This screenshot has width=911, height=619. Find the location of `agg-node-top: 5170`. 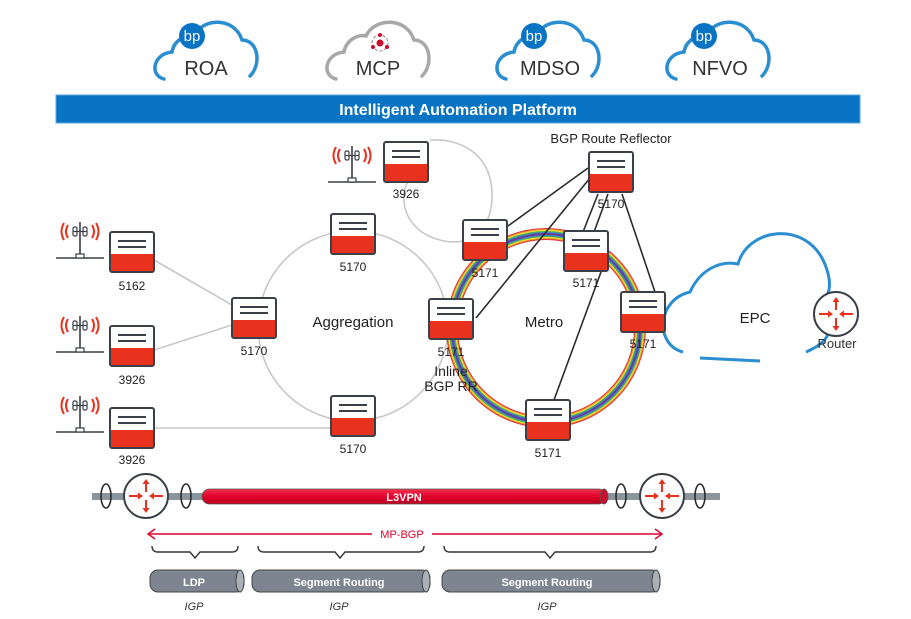

agg-node-top: 5170 is located at coordinates (353, 243).